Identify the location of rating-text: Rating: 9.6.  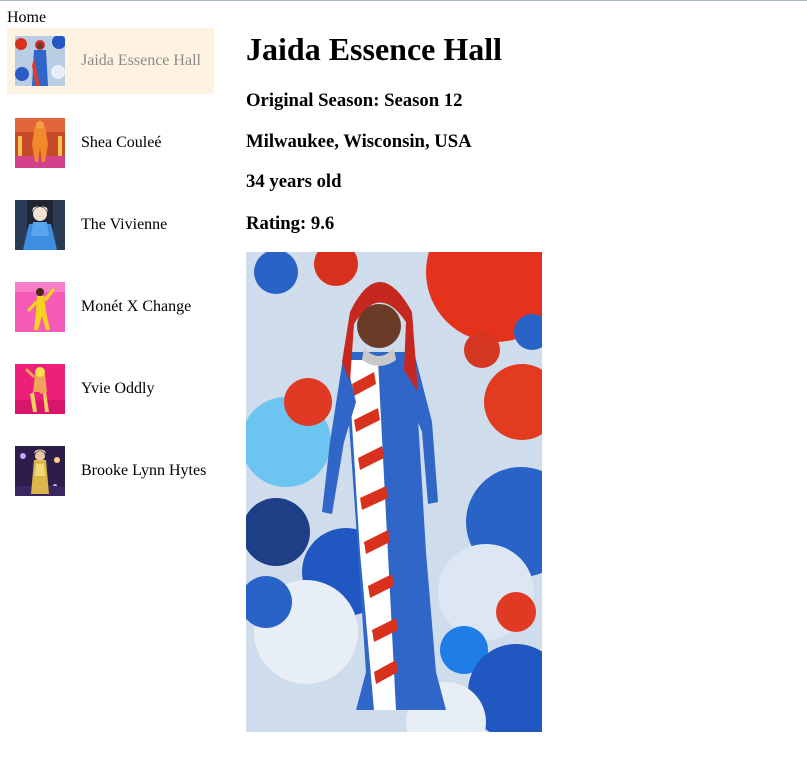
(290, 223).